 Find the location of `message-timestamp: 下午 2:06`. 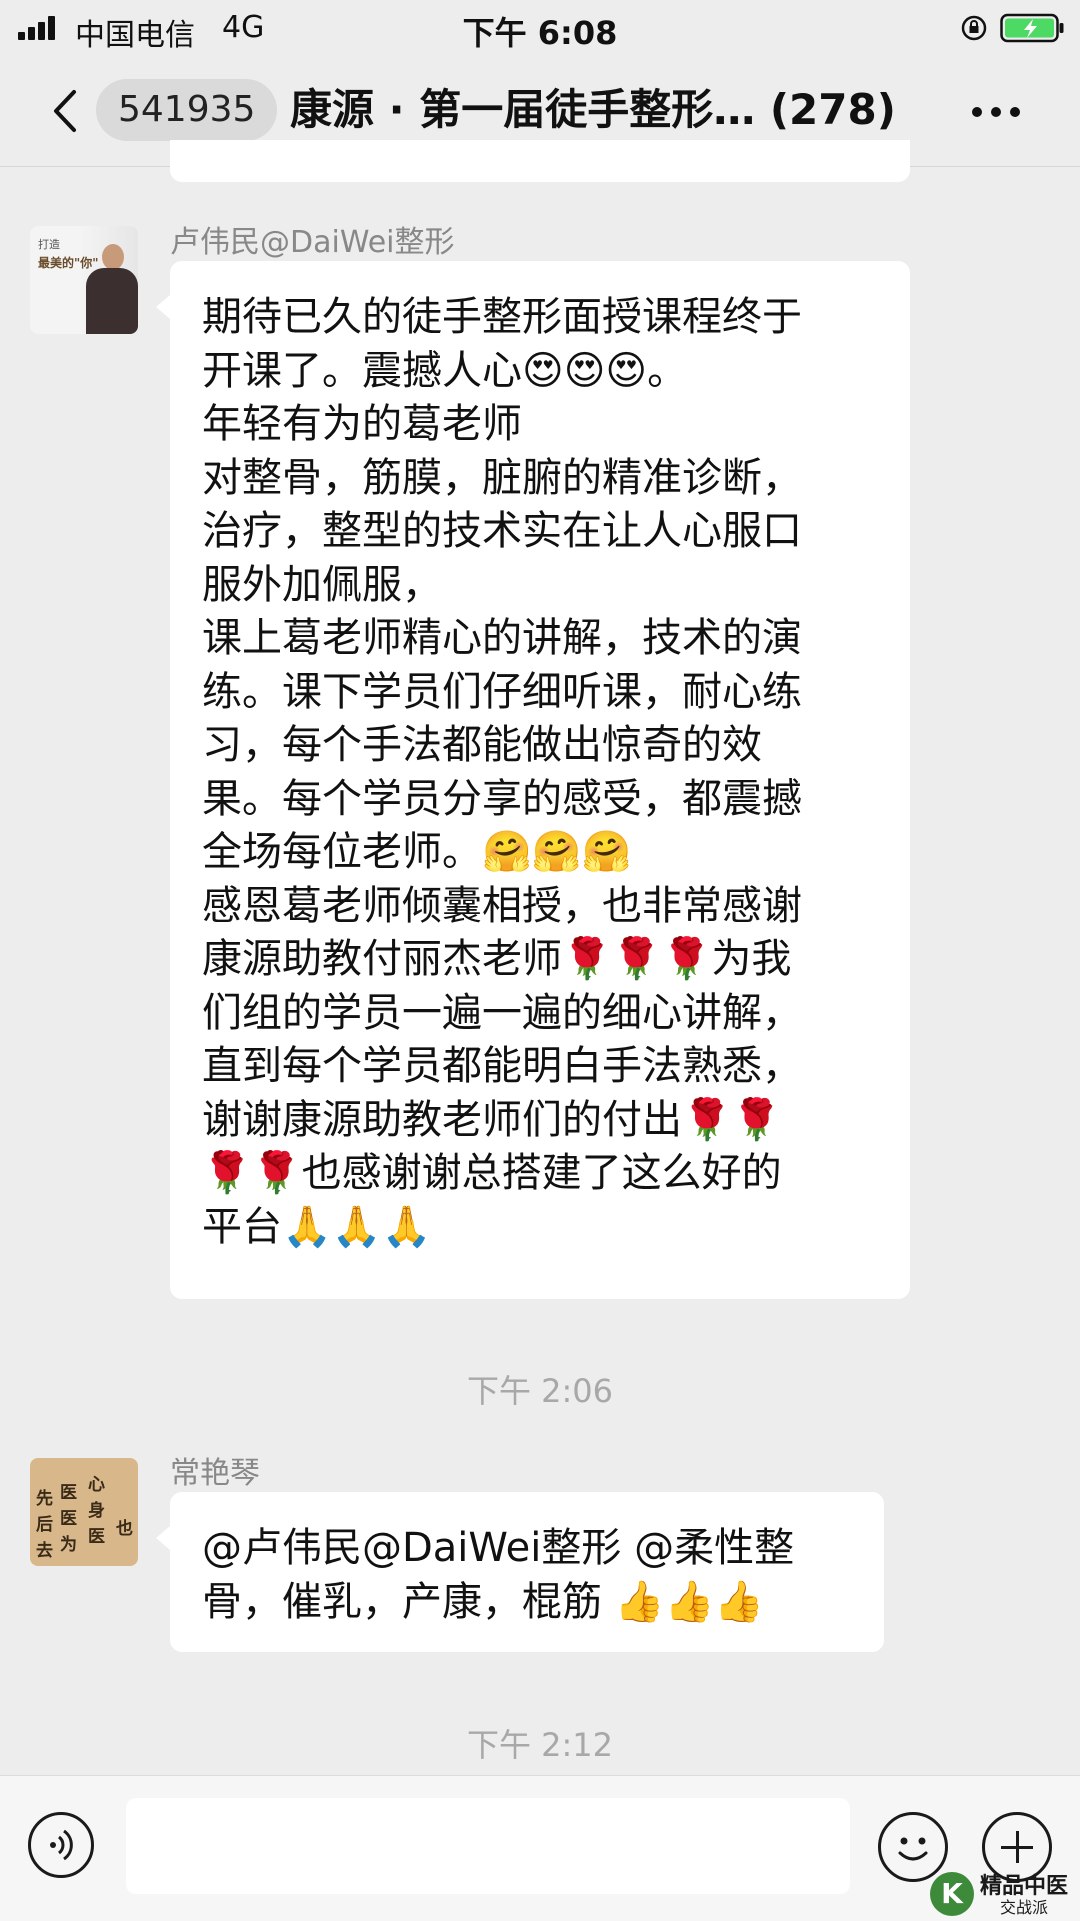

message-timestamp: 下午 2:06 is located at coordinates (540, 1391).